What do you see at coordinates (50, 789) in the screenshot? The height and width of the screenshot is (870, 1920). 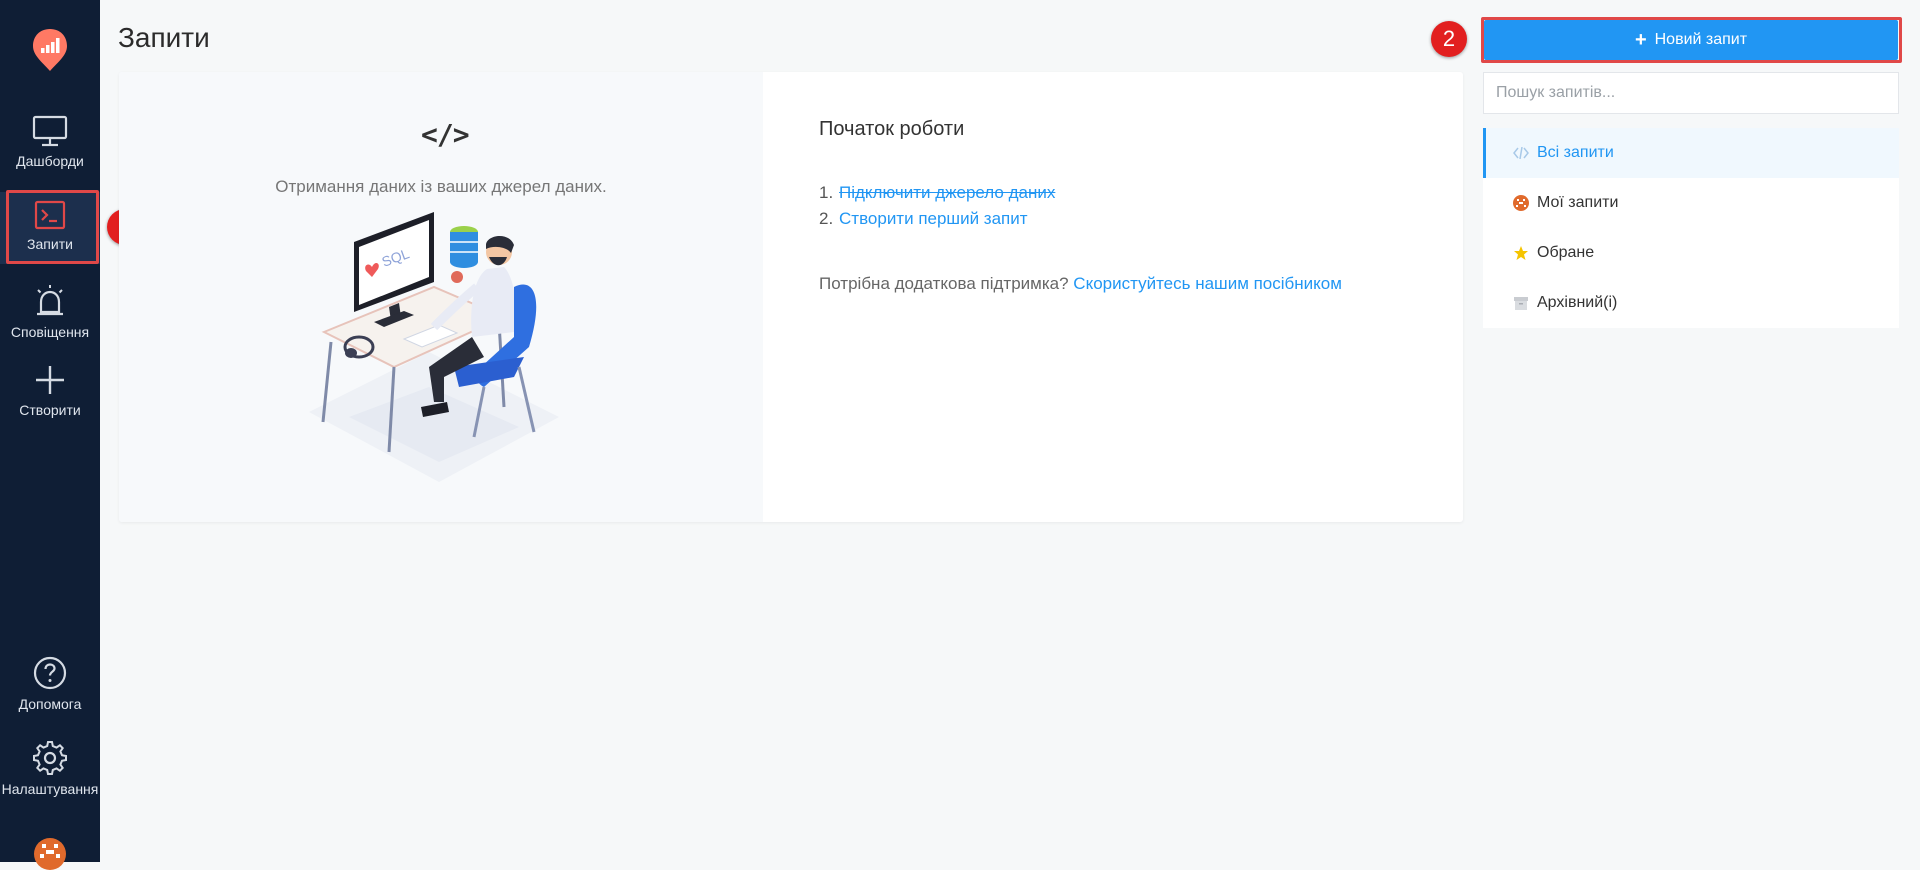 I see `sidebar-item-label: Налаштування` at bounding box center [50, 789].